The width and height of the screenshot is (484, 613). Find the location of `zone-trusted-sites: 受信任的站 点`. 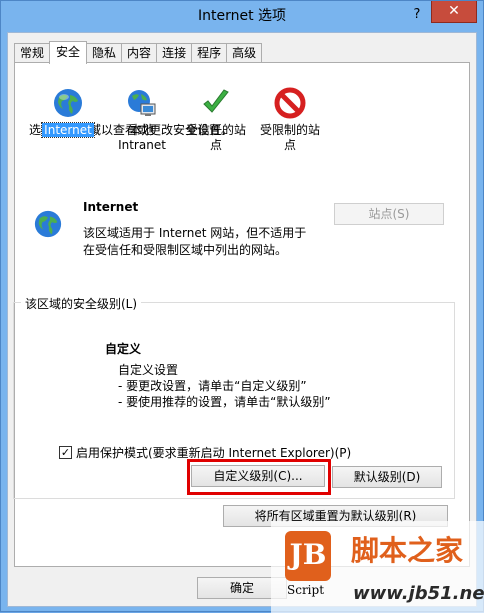

zone-trusted-sites: 受信任的站 点 is located at coordinates (216, 120).